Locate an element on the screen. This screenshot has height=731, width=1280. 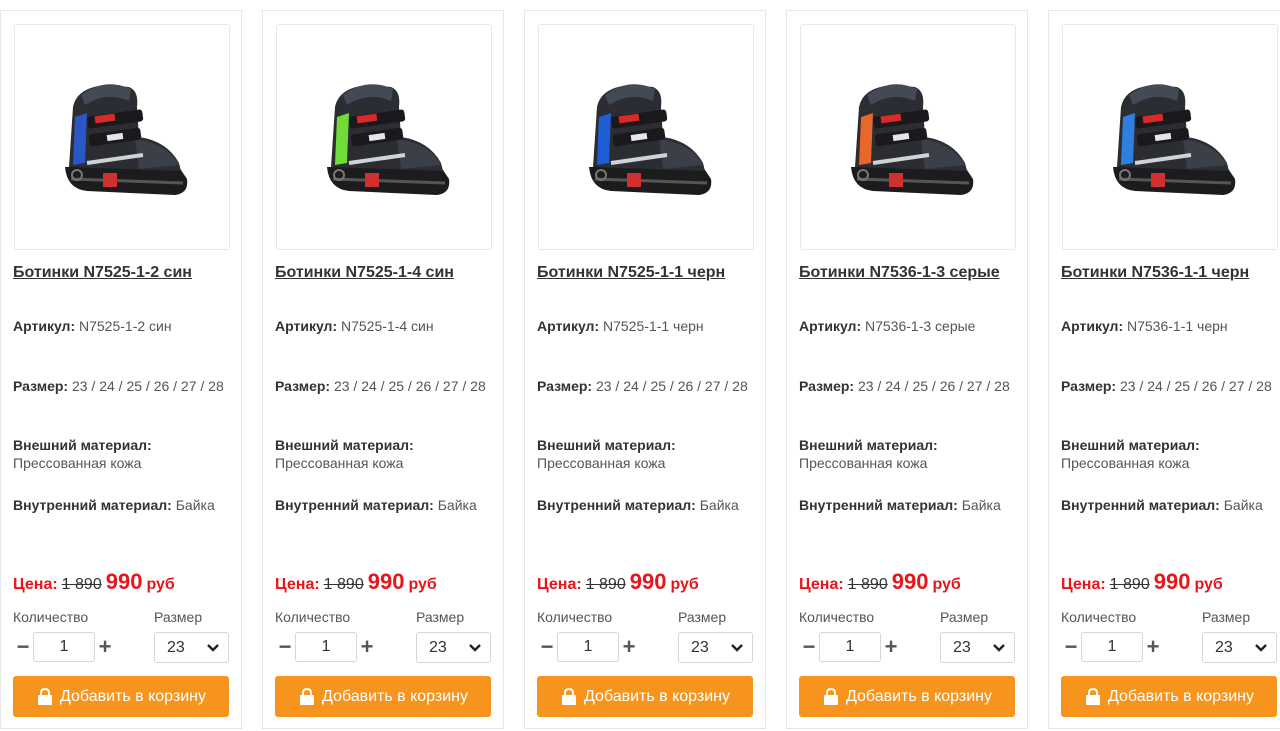
product-title: Ботинки N7525-1-4 син is located at coordinates (393, 273).